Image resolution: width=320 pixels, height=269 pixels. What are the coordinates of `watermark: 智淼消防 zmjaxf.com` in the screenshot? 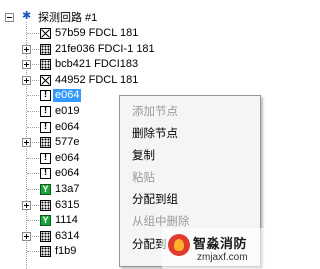 It's located at (222, 248).